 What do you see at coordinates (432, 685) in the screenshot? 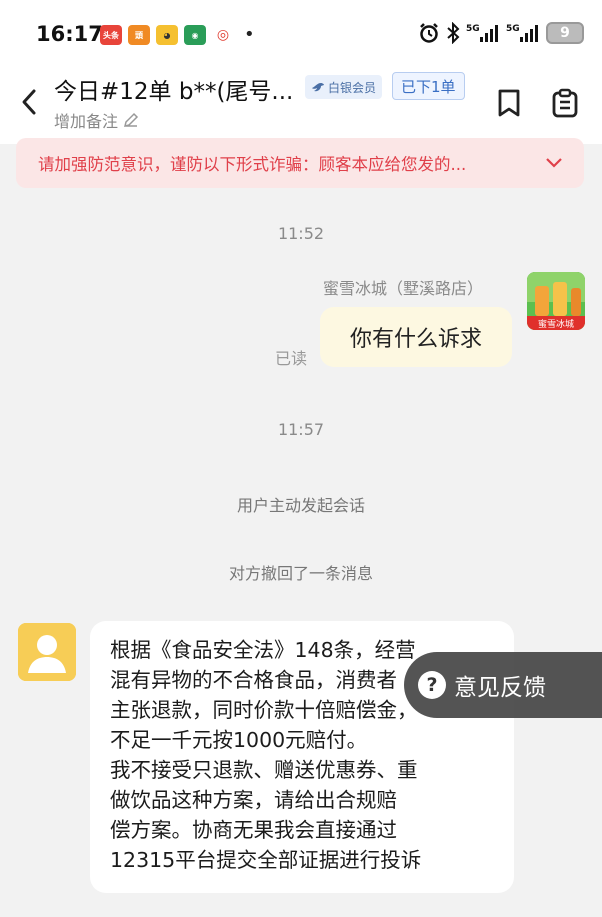
I see `question-icon: ?` at bounding box center [432, 685].